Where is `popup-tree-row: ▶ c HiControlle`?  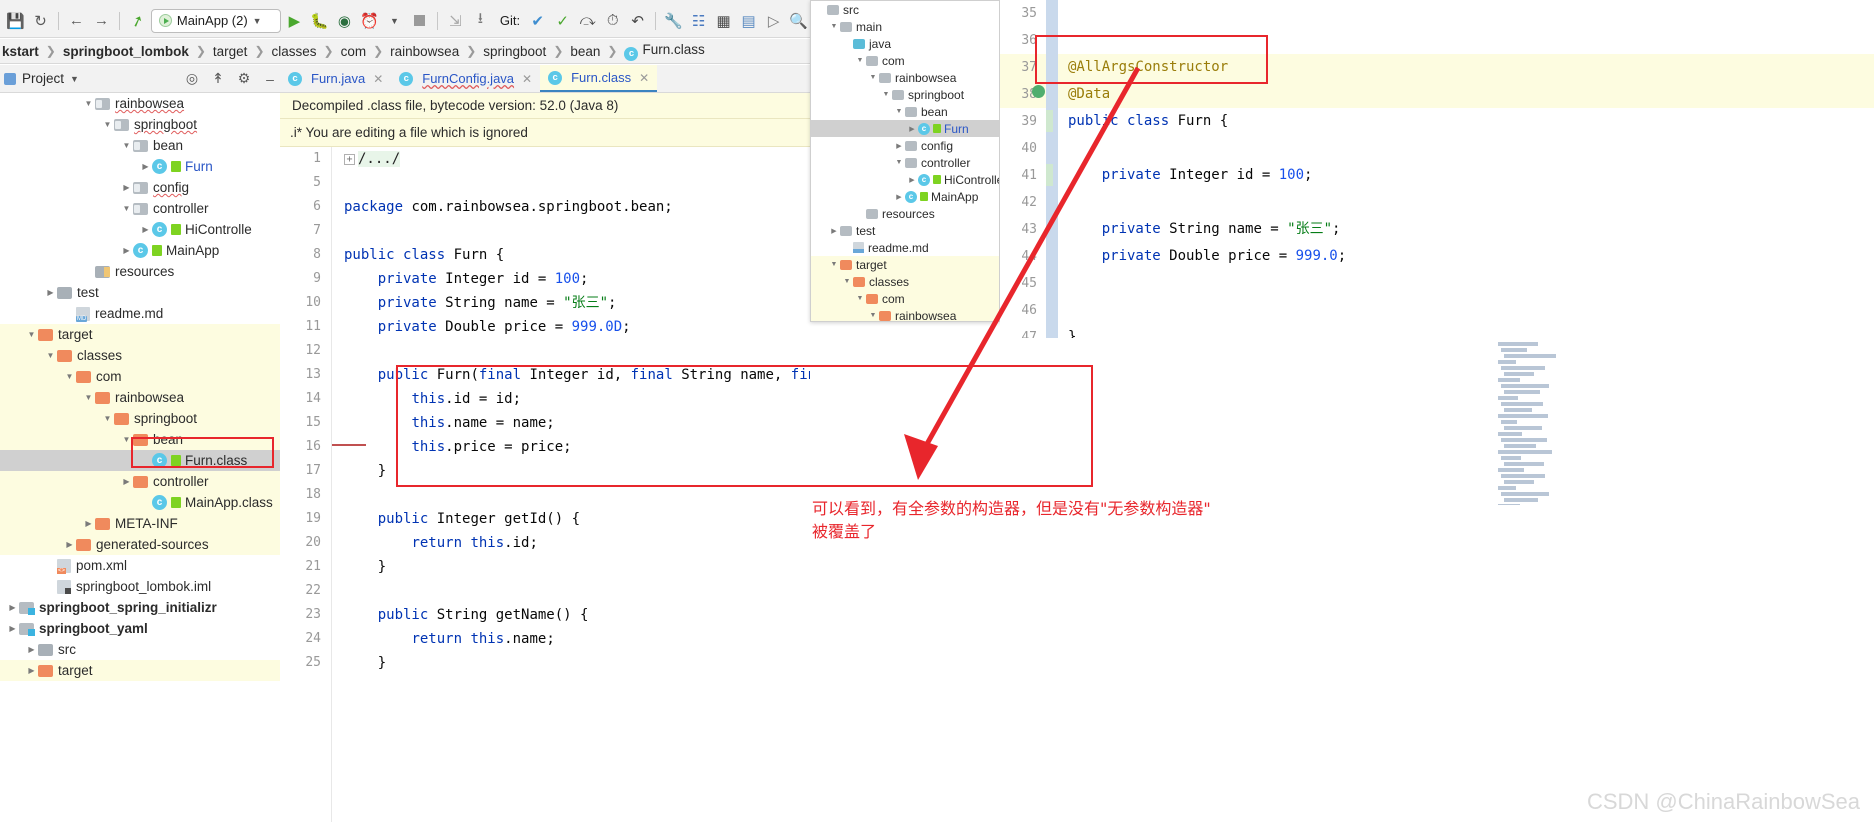
popup-tree-row: ▶ c HiControlle is located at coordinates (905, 179).